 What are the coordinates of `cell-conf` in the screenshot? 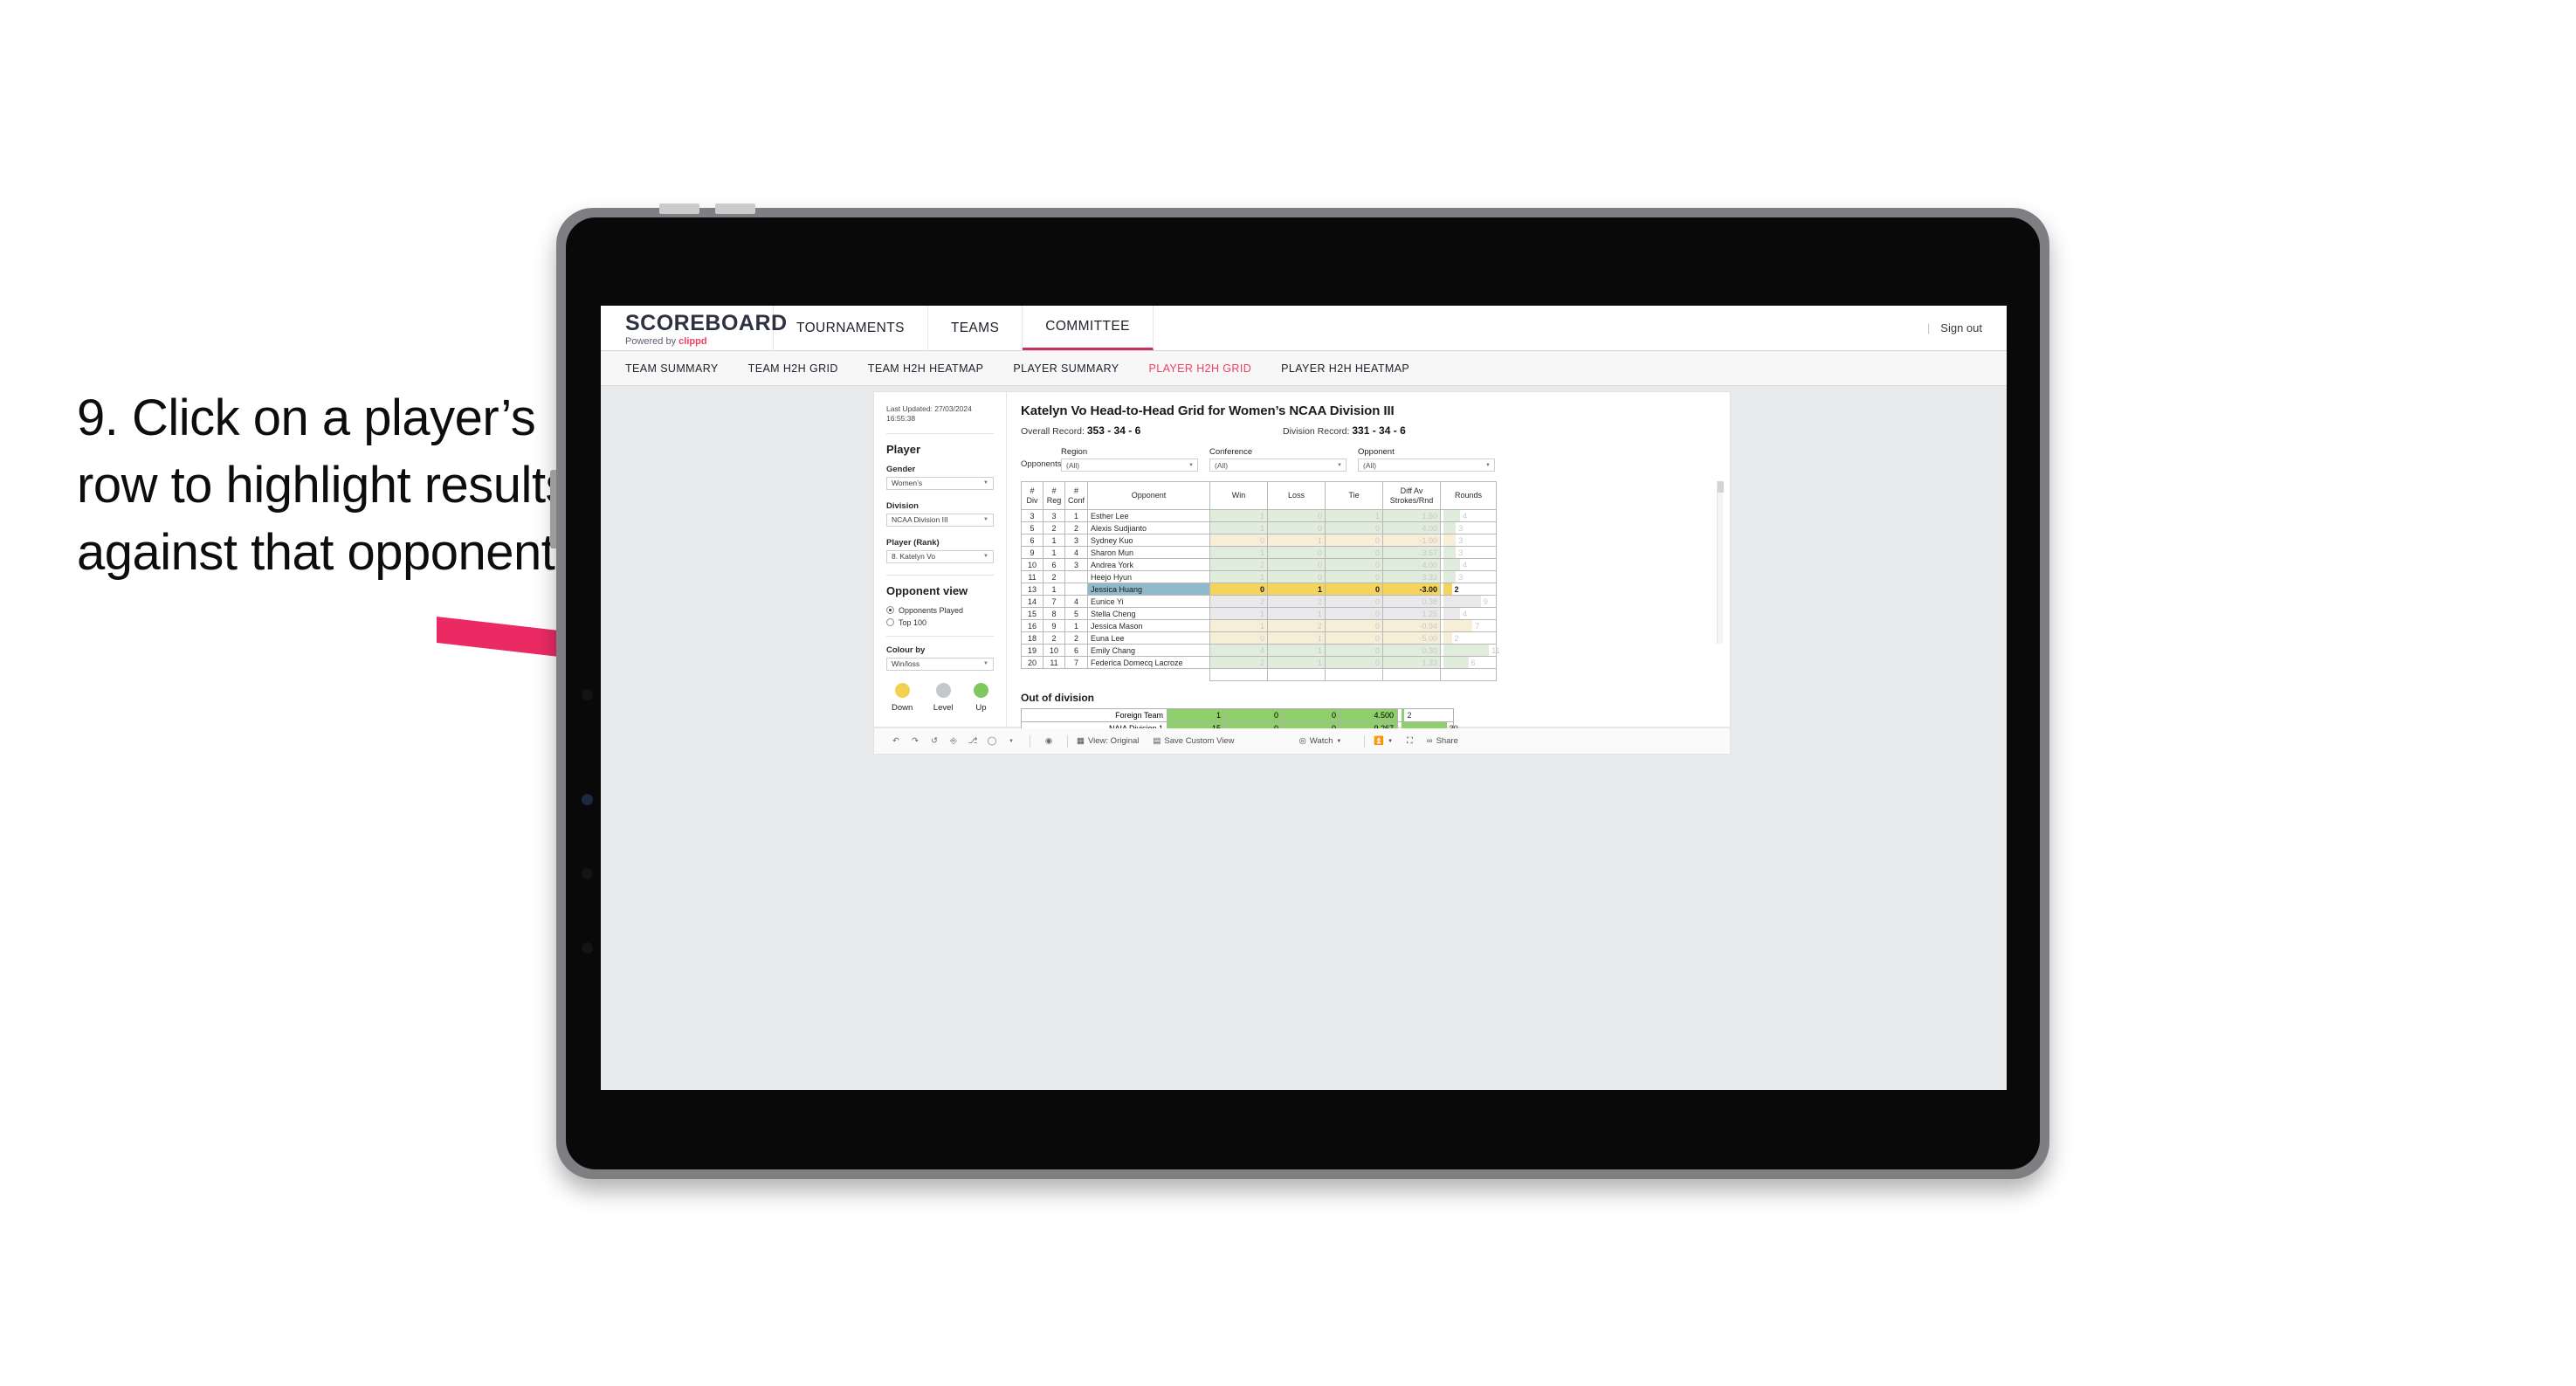 It's located at (1076, 576).